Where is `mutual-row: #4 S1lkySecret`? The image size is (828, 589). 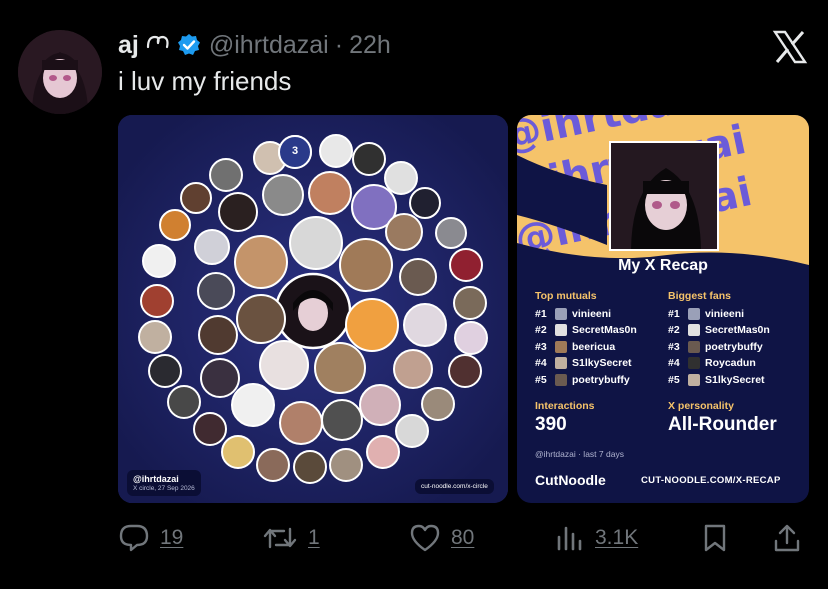 mutual-row: #4 S1lkySecret is located at coordinates (583, 363).